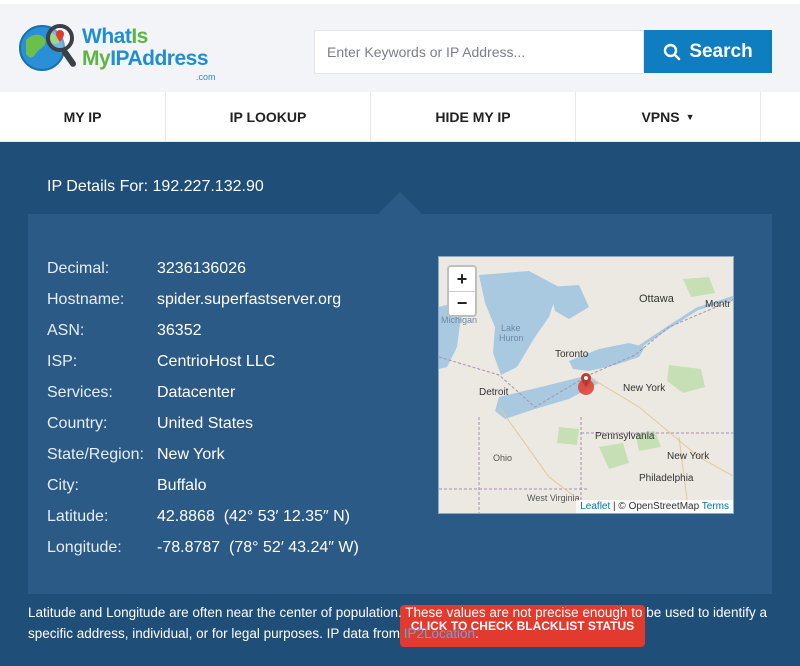 The height and width of the screenshot is (666, 800). I want to click on nav-item-ip-lookup: IP LOOKUP, so click(268, 117).